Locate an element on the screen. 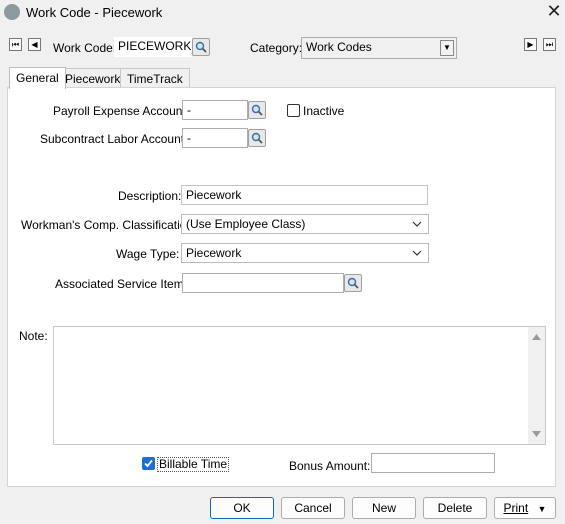  scroll-up-icon is located at coordinates (536, 337).